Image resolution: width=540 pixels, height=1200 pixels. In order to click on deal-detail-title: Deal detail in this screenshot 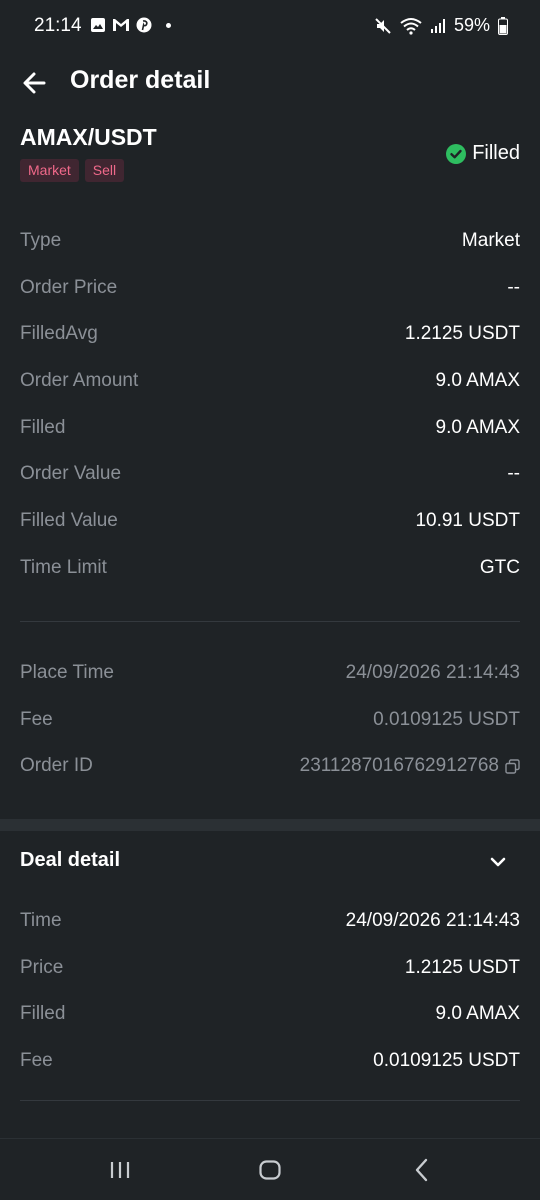, I will do `click(70, 860)`.